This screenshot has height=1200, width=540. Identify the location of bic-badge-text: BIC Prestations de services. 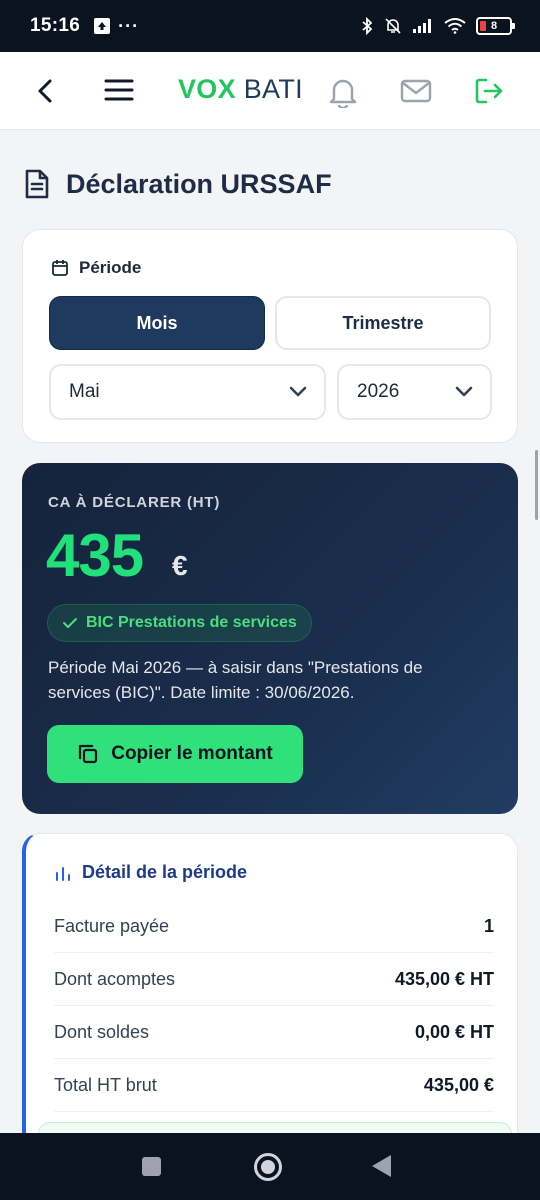
(191, 622).